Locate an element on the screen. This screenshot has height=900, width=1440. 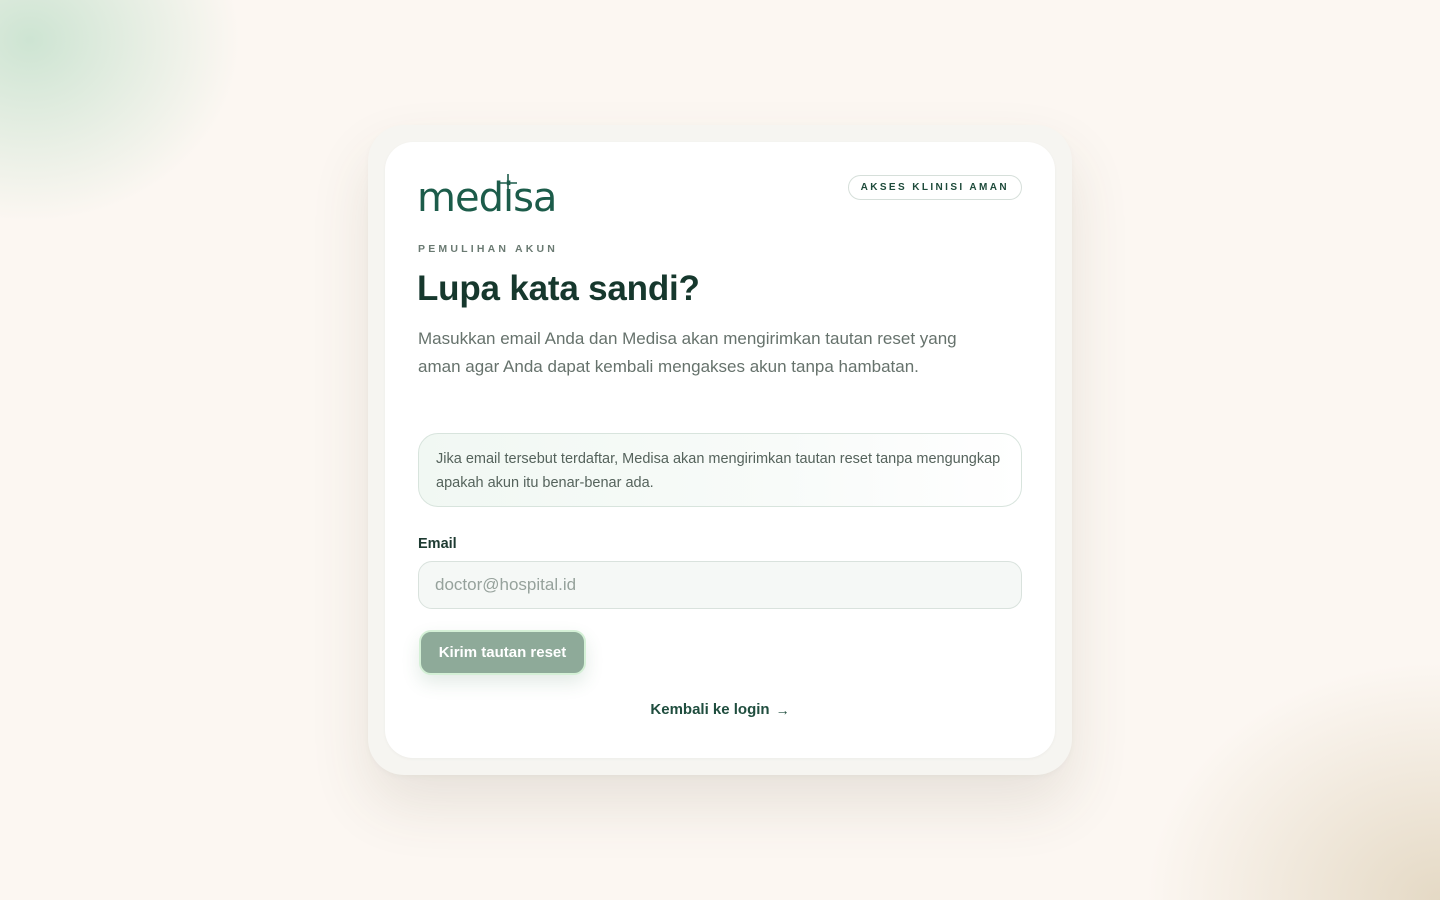
section-eyebrow: PEMULIHAN AKUN is located at coordinates (488, 249).